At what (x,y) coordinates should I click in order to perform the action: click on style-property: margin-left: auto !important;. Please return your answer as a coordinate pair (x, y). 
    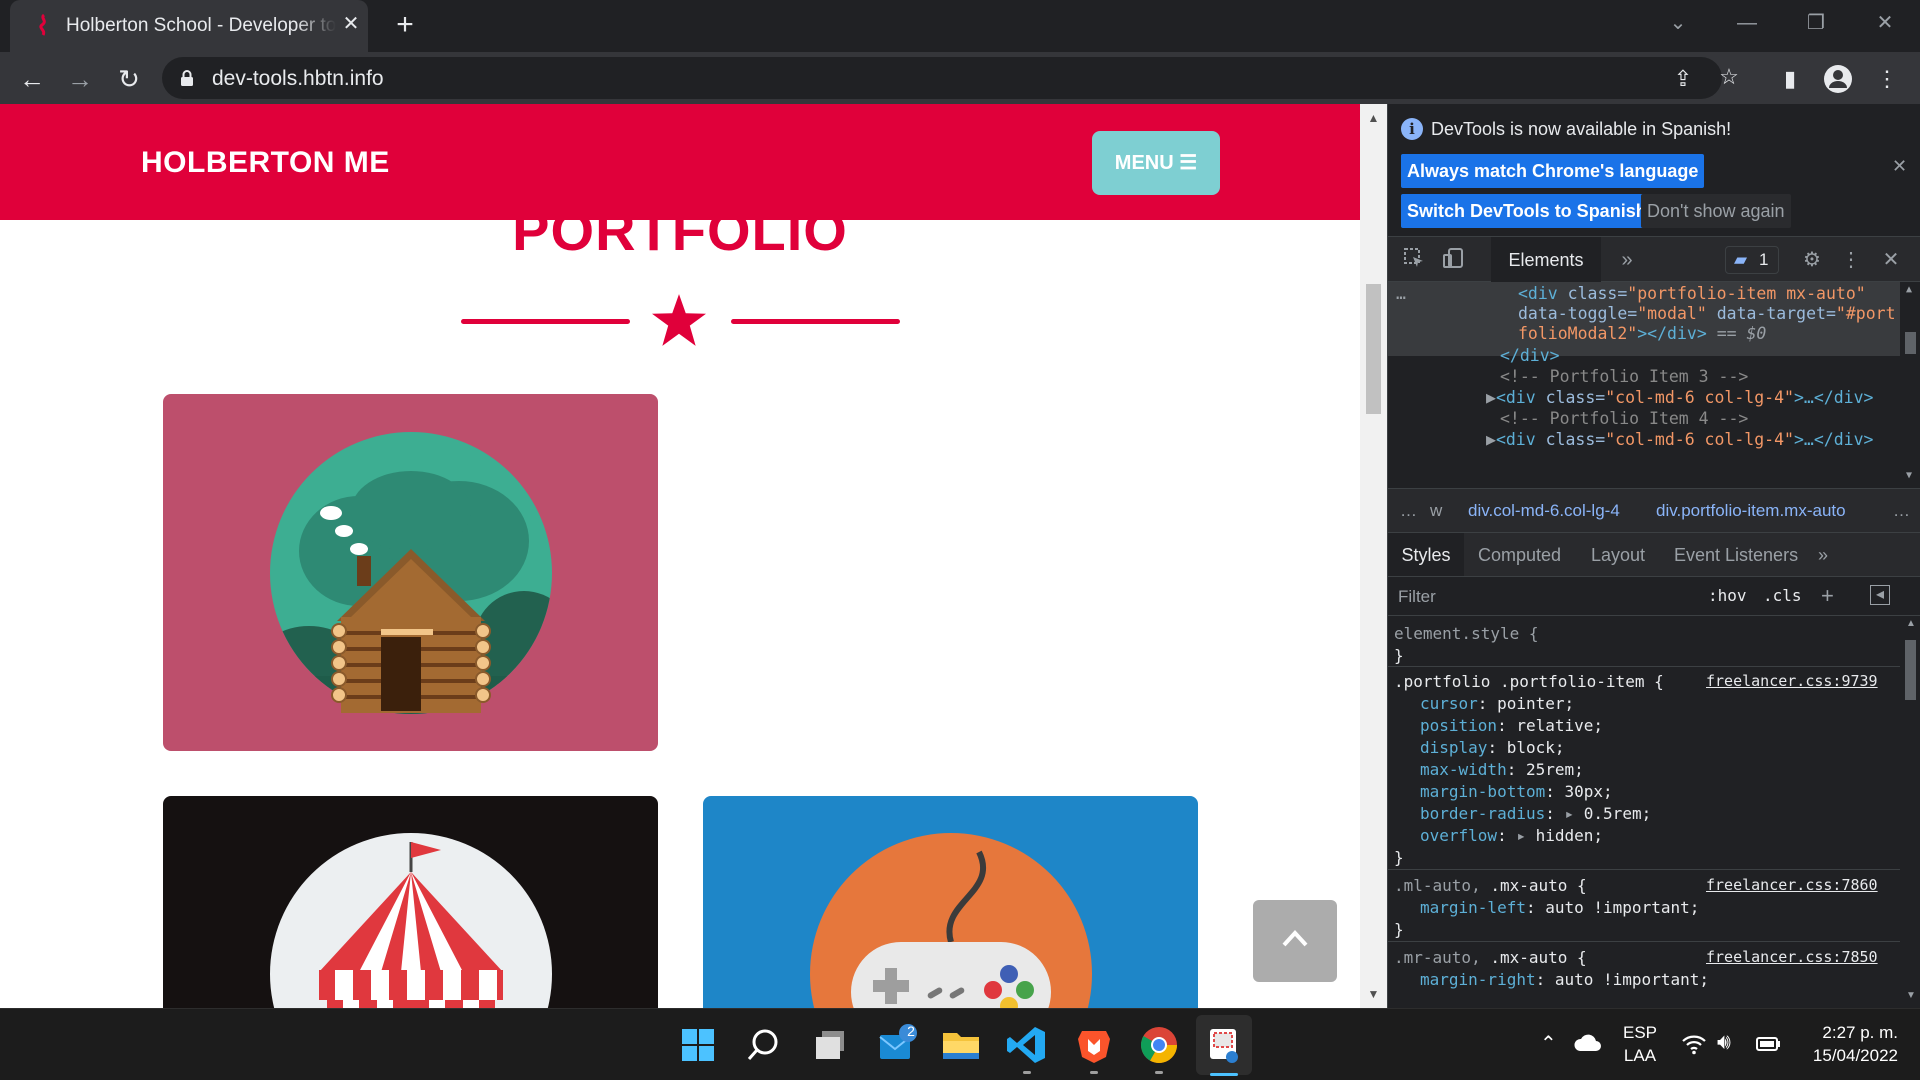
    Looking at the image, I should click on (1559, 907).